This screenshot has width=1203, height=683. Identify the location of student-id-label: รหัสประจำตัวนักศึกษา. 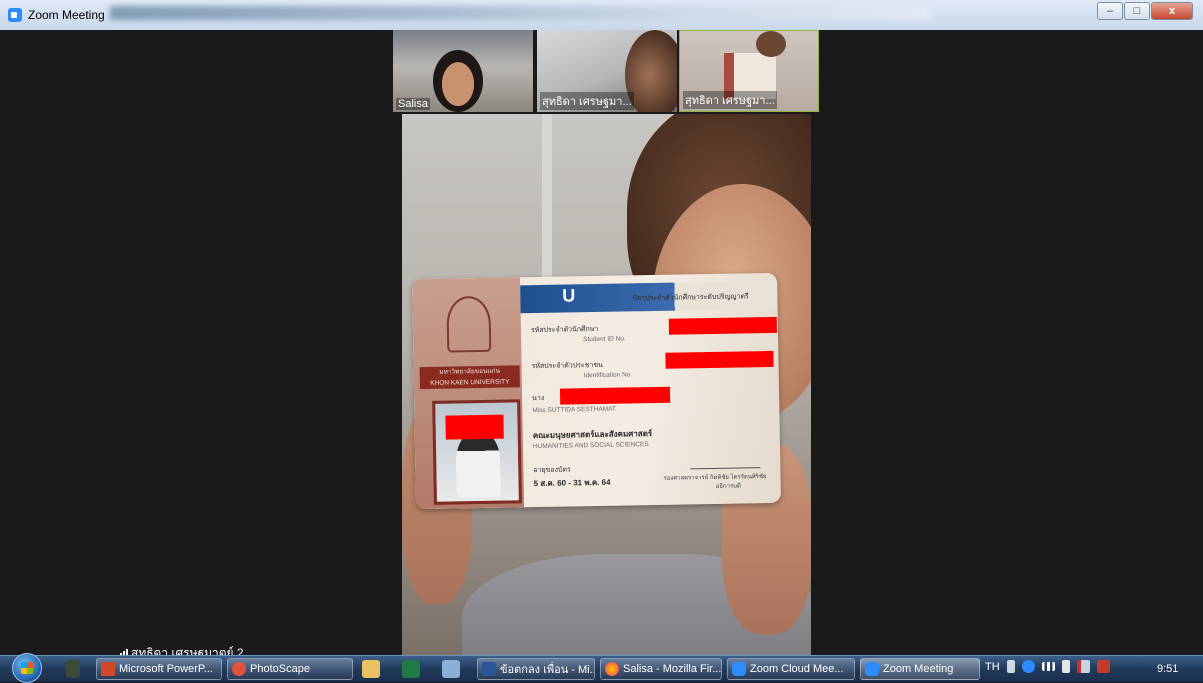
(564, 330).